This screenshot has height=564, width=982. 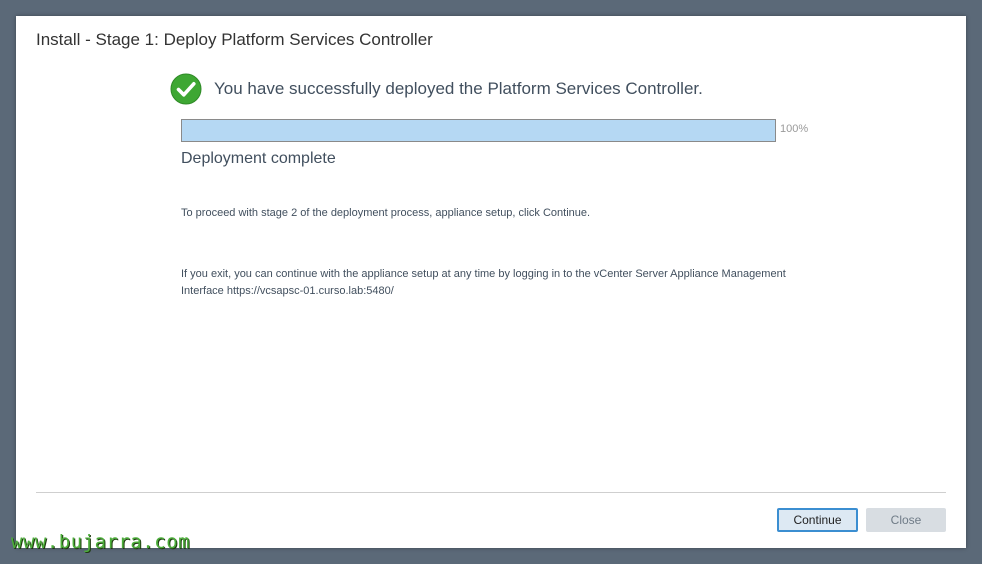 I want to click on progress-fill, so click(x=478, y=130).